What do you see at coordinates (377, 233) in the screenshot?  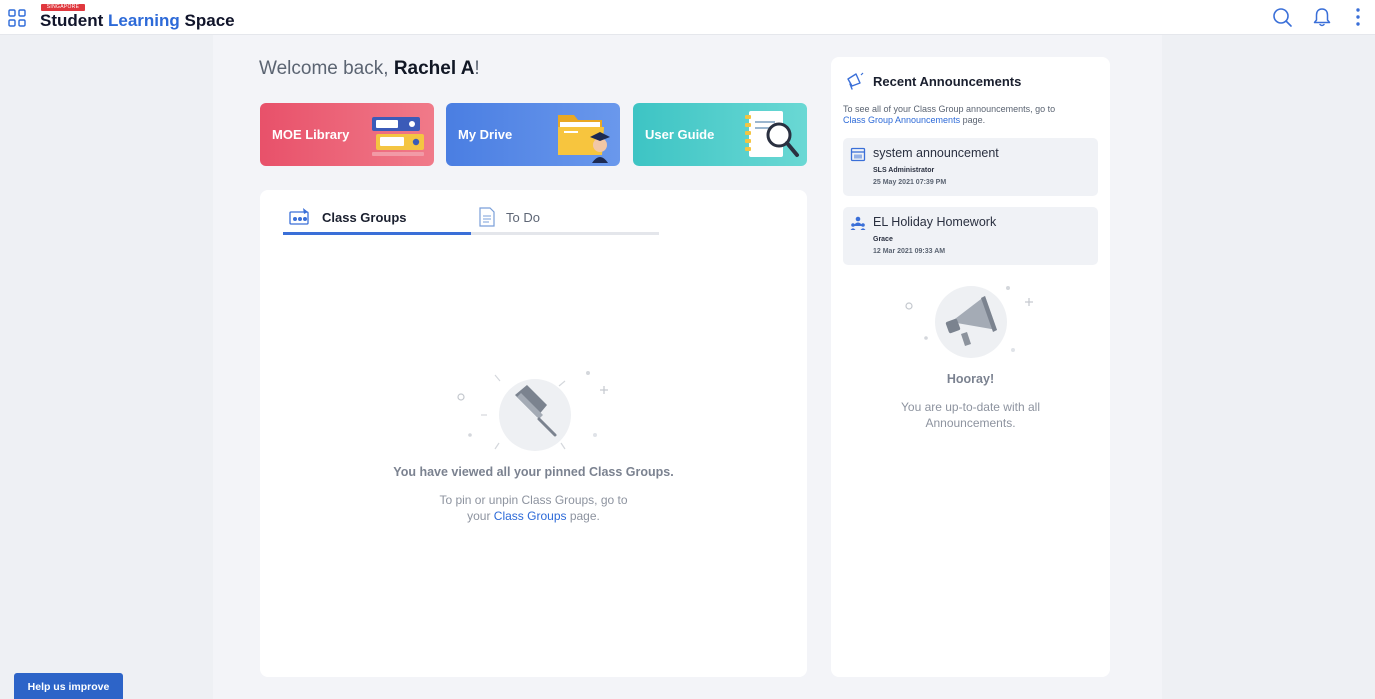 I see `active-tab-indicator` at bounding box center [377, 233].